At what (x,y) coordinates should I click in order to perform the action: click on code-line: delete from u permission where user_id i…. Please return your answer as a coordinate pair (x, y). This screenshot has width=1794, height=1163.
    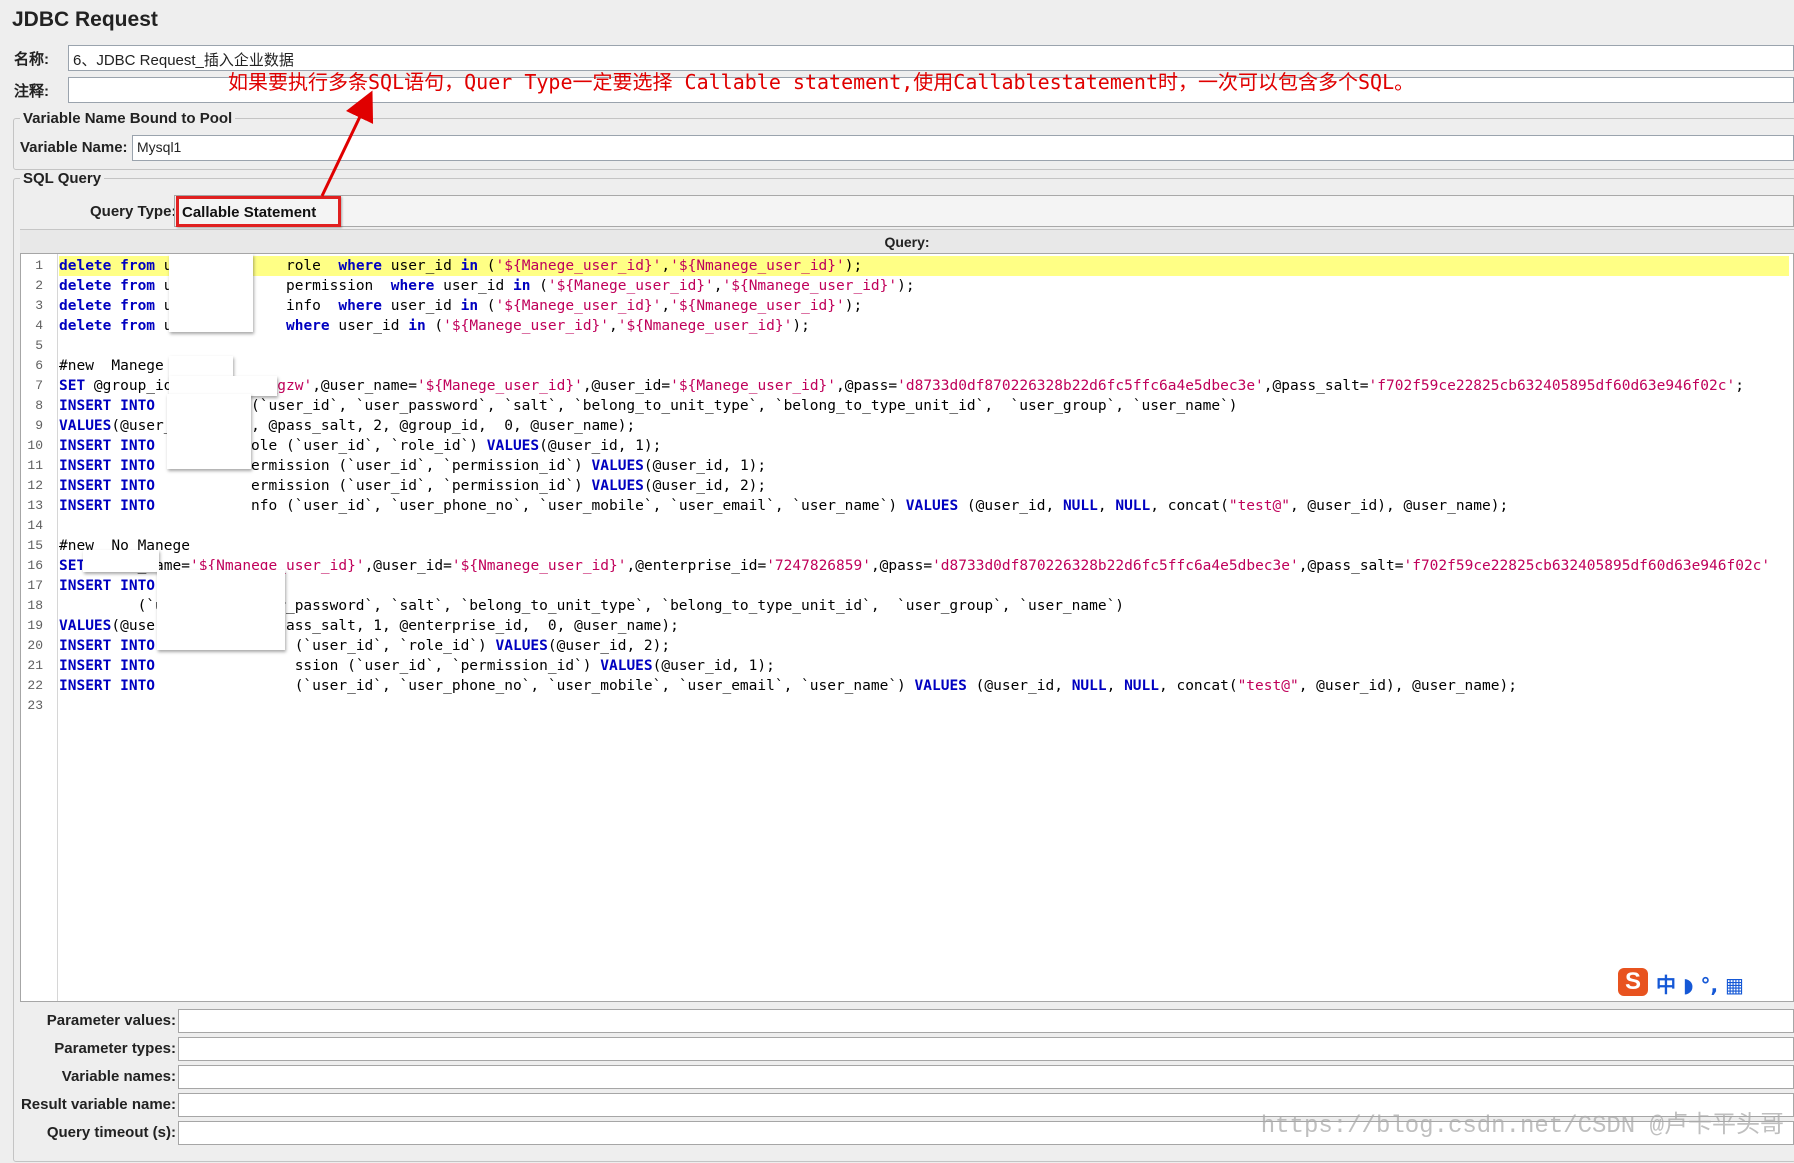
    Looking at the image, I should click on (487, 286).